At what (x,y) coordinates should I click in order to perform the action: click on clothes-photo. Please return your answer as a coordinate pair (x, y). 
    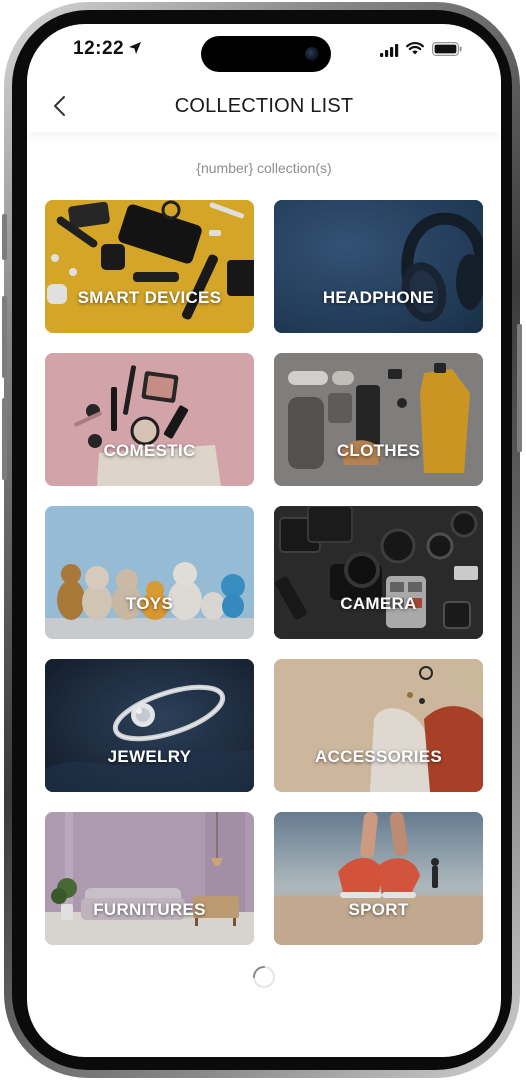
    Looking at the image, I should click on (378, 419).